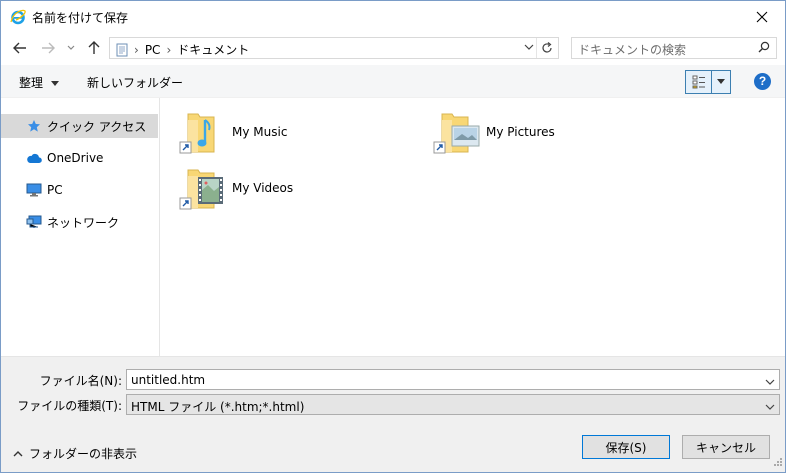 This screenshot has width=786, height=473. What do you see at coordinates (75, 158) in the screenshot?
I see `nav-label: OneDrive` at bounding box center [75, 158].